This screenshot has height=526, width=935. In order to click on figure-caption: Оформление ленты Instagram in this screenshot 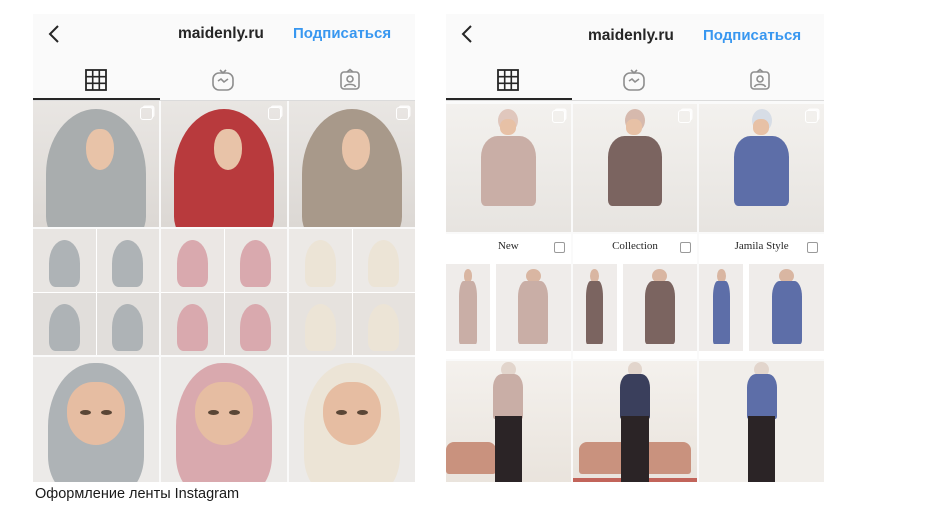, I will do `click(137, 494)`.